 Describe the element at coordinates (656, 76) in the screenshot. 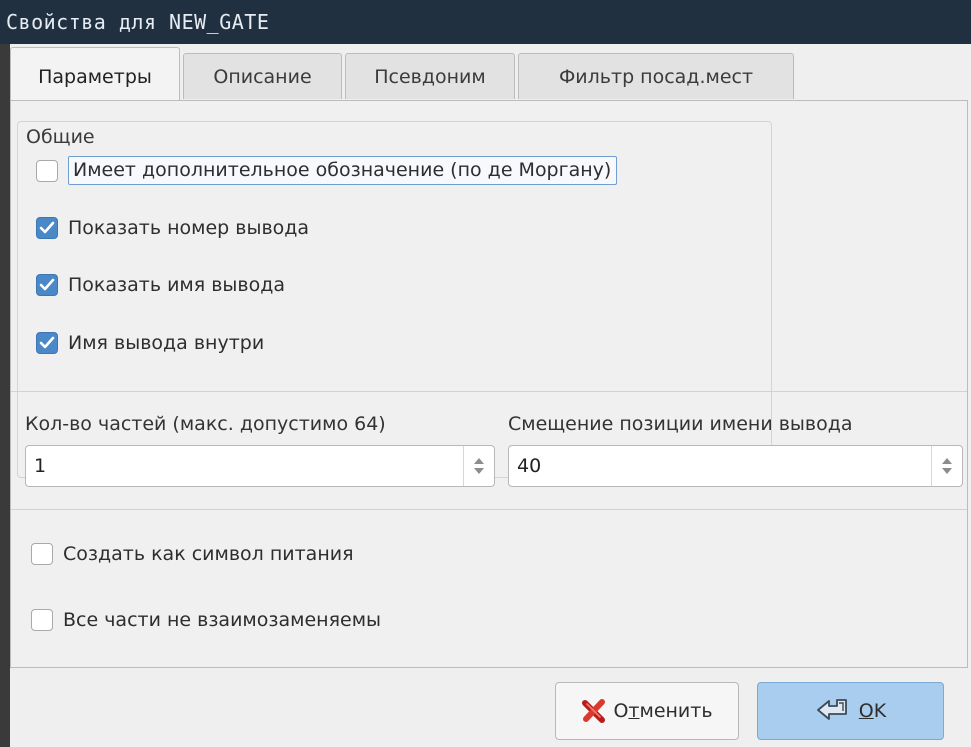

I see `tab-footprint-filter: Фильтр посад.мест` at that location.